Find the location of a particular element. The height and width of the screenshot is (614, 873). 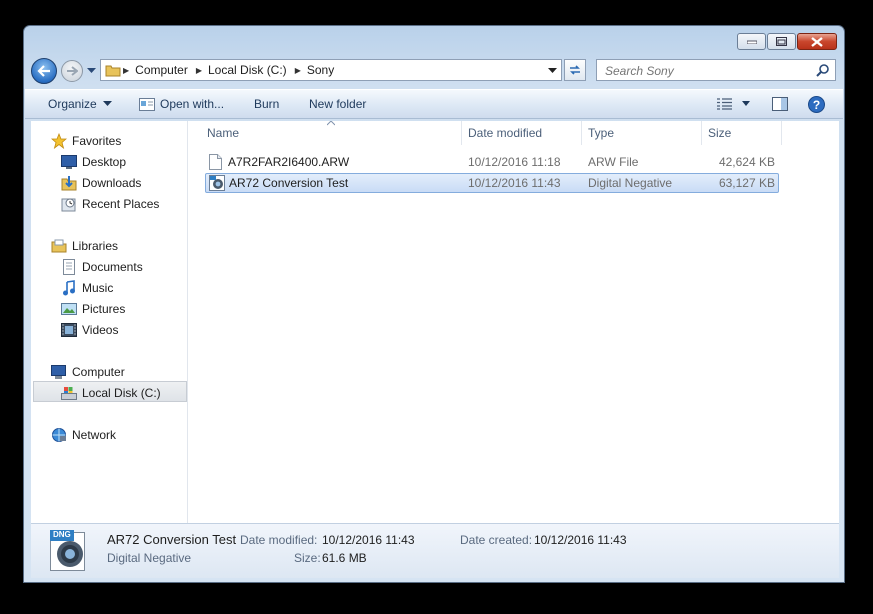

nav-libraries: Libraries is located at coordinates (84, 245).